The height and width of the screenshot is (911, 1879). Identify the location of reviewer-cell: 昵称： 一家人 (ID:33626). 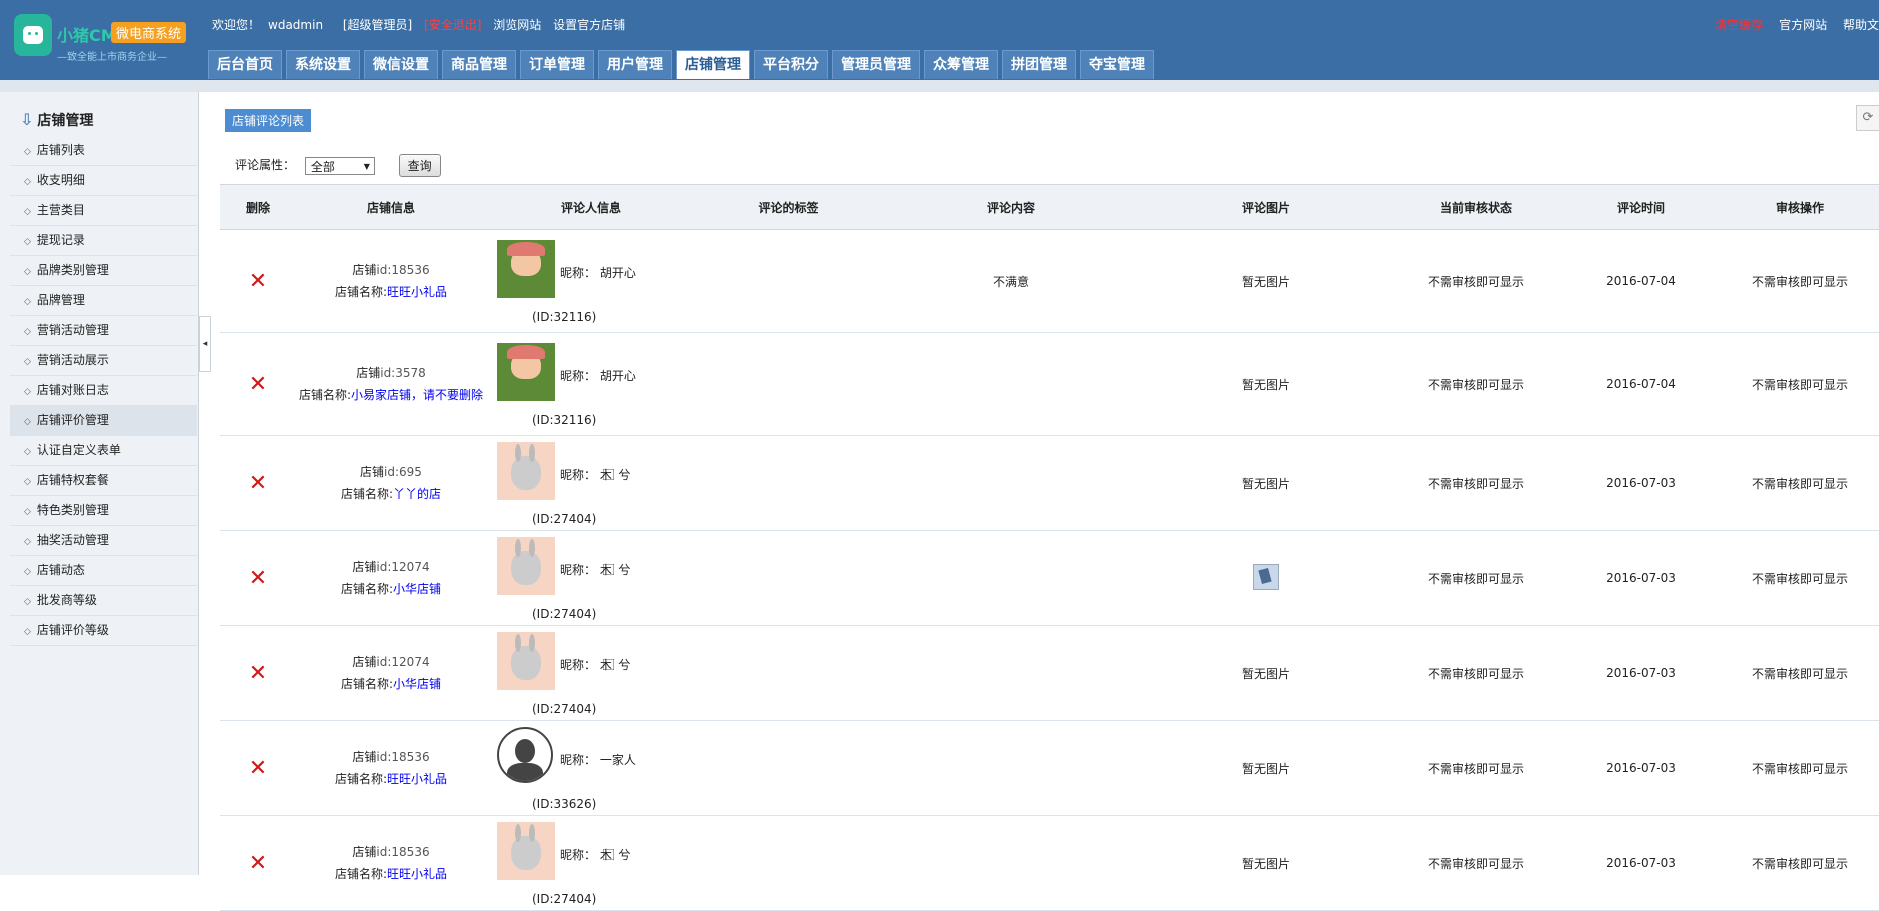
(591, 768).